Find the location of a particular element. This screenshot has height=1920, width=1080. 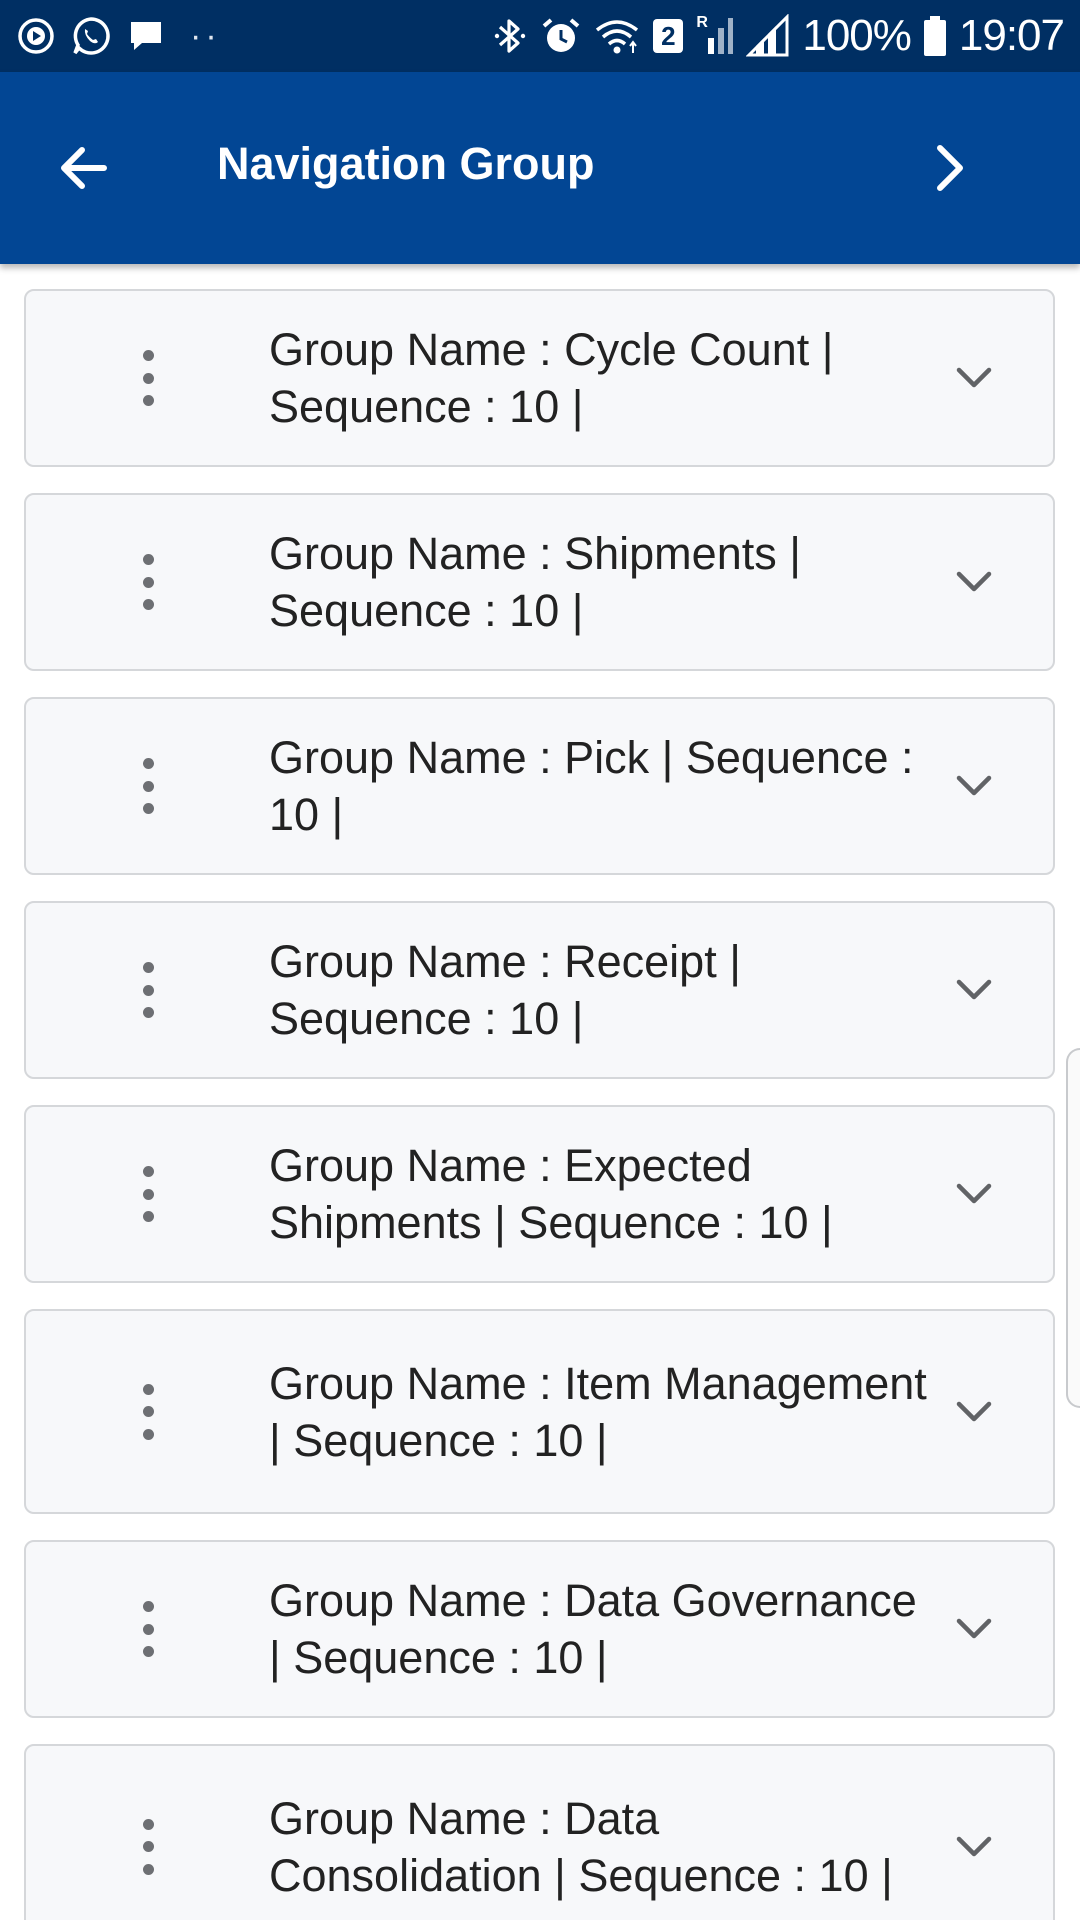

scrollbar-handle is located at coordinates (1073, 1228).